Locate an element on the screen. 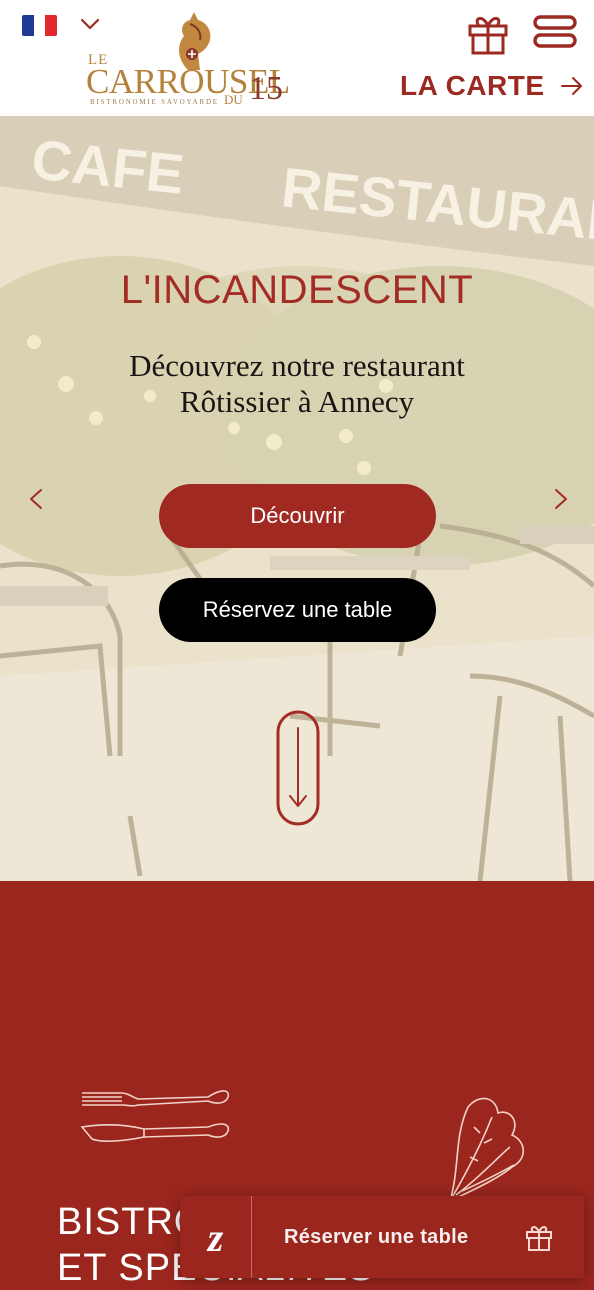 This screenshot has height=1290, width=594. la-carte-link: LA CARTE is located at coordinates (491, 86).